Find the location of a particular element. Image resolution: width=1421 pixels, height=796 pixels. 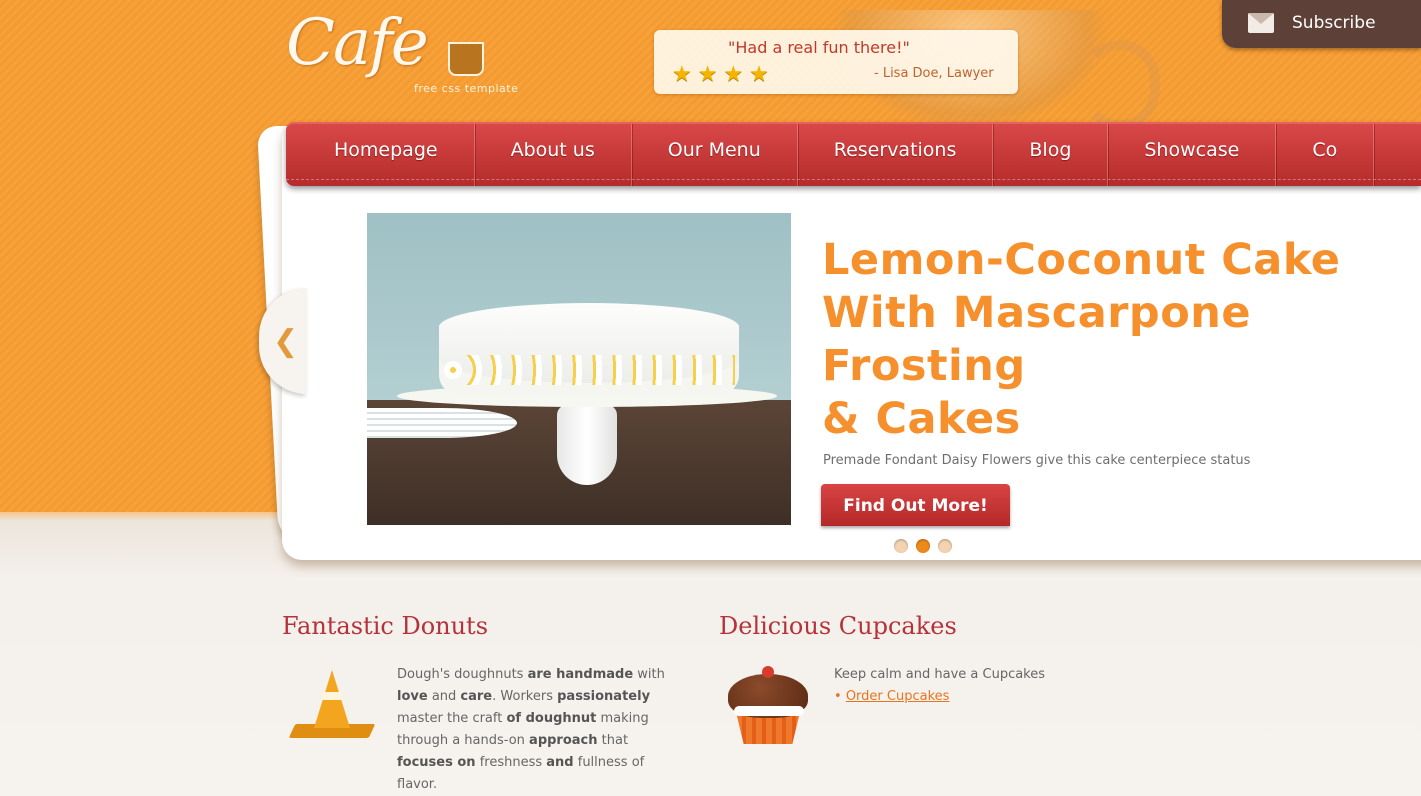

order-cupcakes-row: • Order Cupcakes is located at coordinates (984, 697).